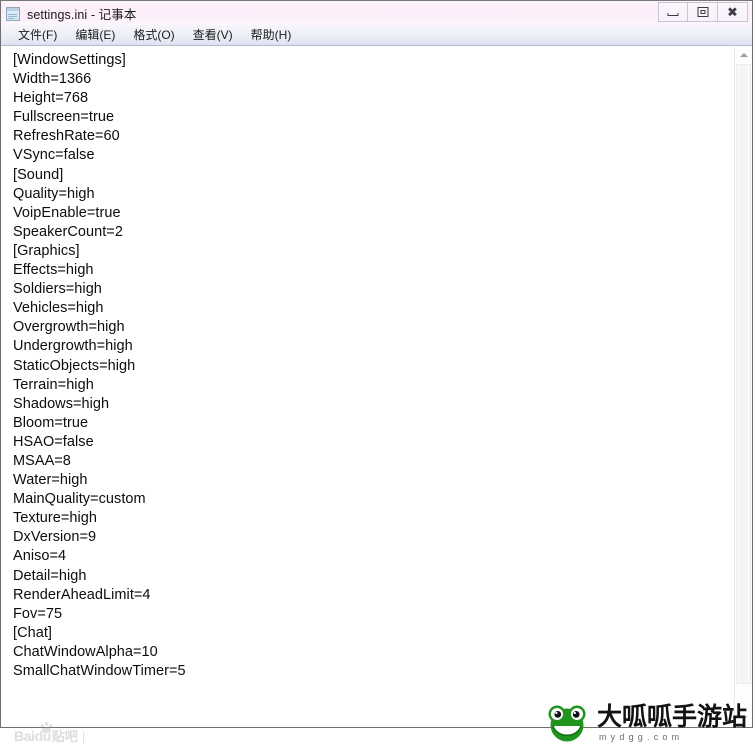 Image resolution: width=755 pixels, height=748 pixels. Describe the element at coordinates (13, 13) in the screenshot. I see `notepad-icon` at that location.